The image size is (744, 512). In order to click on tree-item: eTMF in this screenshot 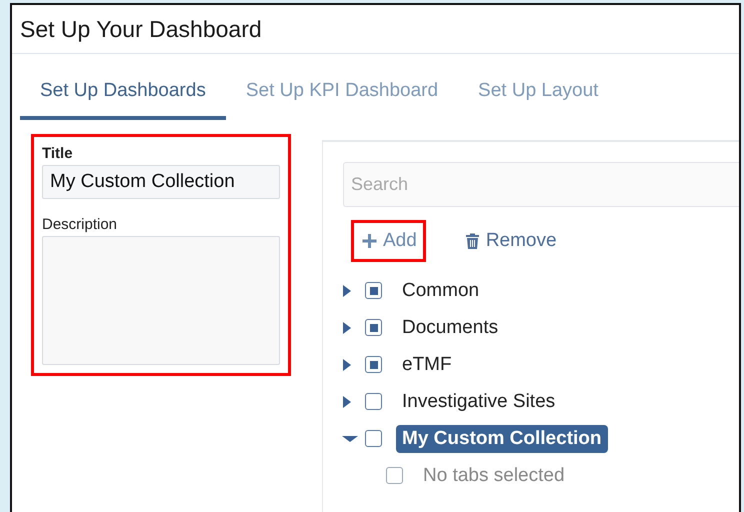, I will do `click(427, 364)`.